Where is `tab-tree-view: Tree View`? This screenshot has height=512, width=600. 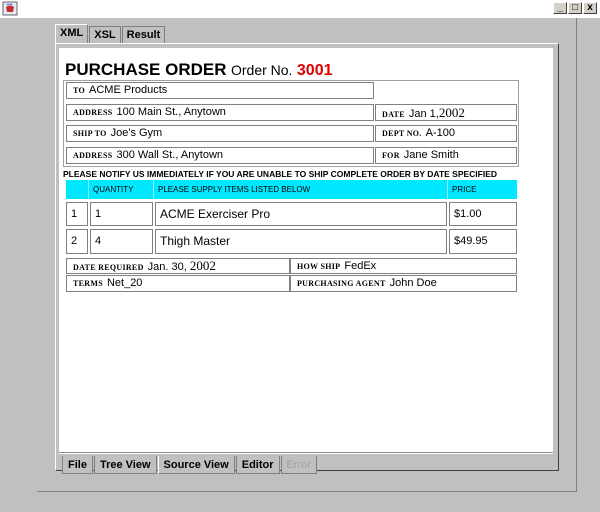
tab-tree-view: Tree View is located at coordinates (125, 465).